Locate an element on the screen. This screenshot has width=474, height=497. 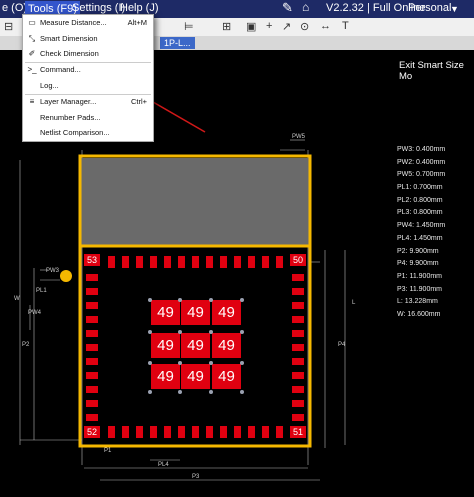
command-icon: >_ is located at coordinates (32, 69).